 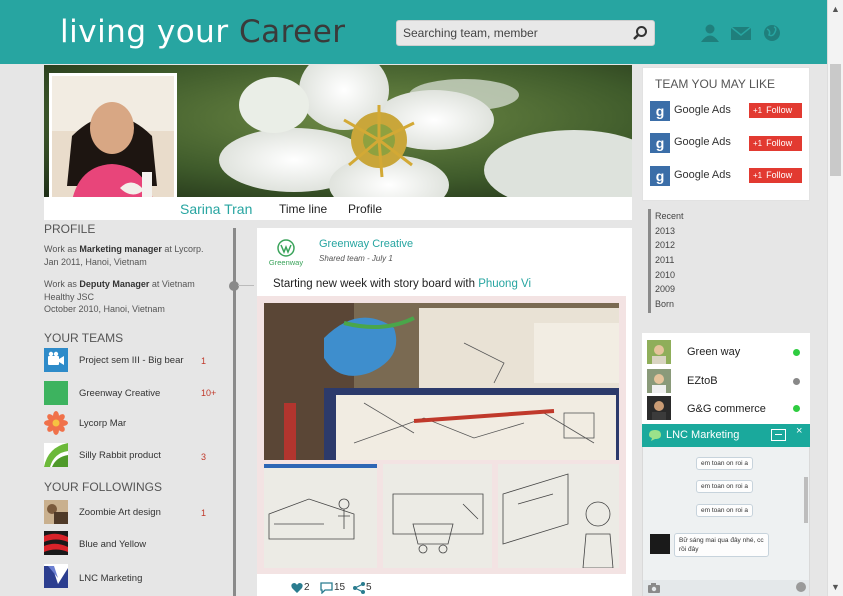 What do you see at coordinates (665, 289) in the screenshot?
I see `year-link: 2009` at bounding box center [665, 289].